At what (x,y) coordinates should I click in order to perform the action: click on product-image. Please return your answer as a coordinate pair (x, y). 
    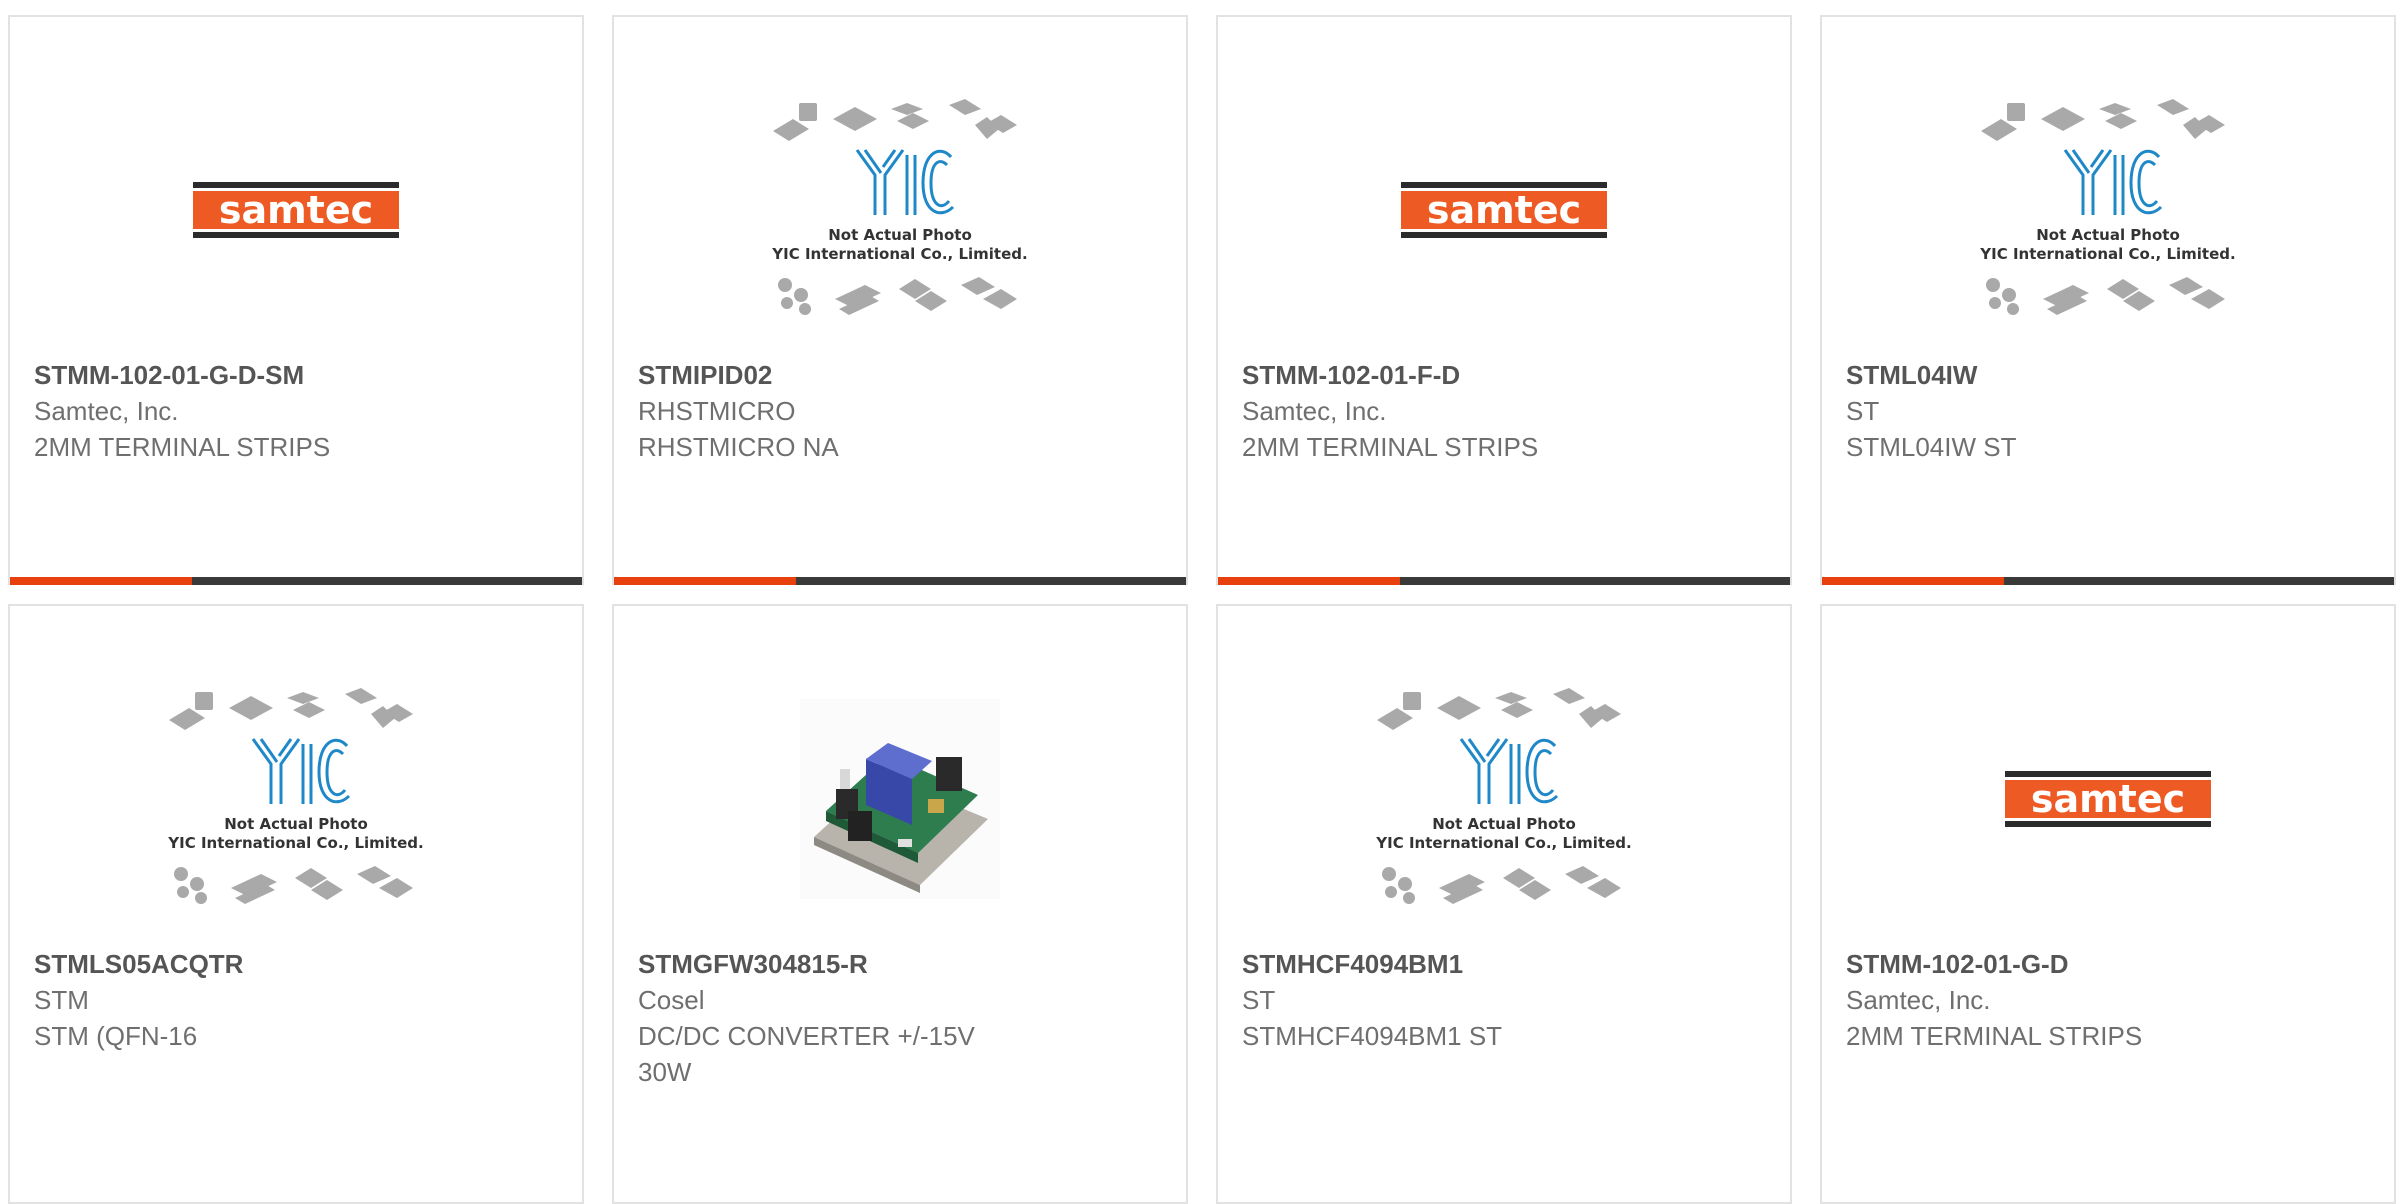
    Looking at the image, I should click on (900, 799).